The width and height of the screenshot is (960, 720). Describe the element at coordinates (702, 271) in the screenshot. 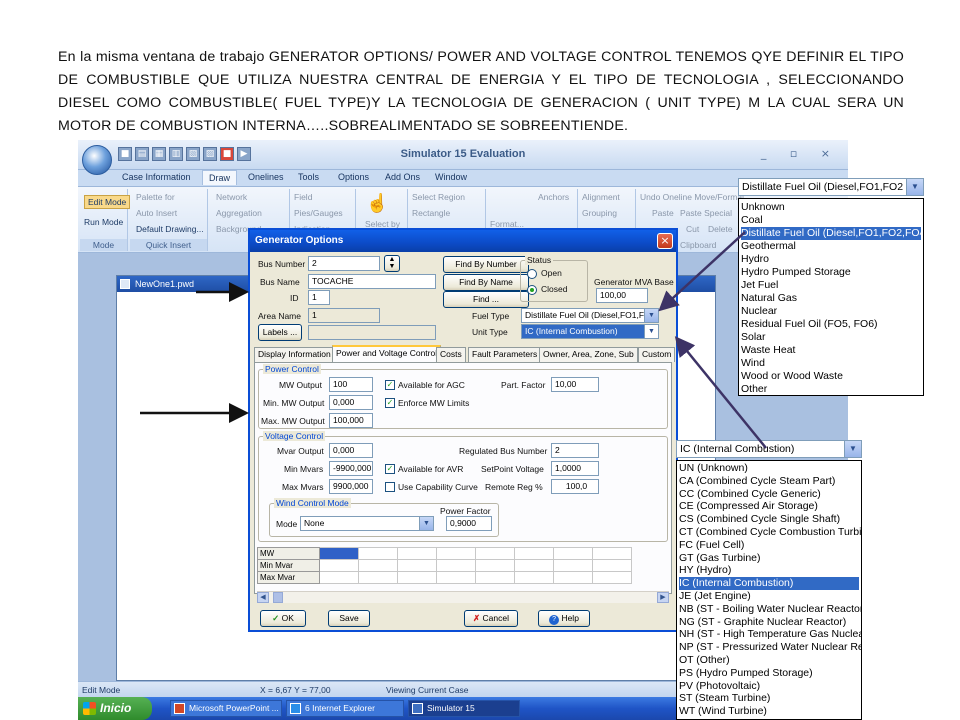

I see `arrow-to-fuel-type` at that location.